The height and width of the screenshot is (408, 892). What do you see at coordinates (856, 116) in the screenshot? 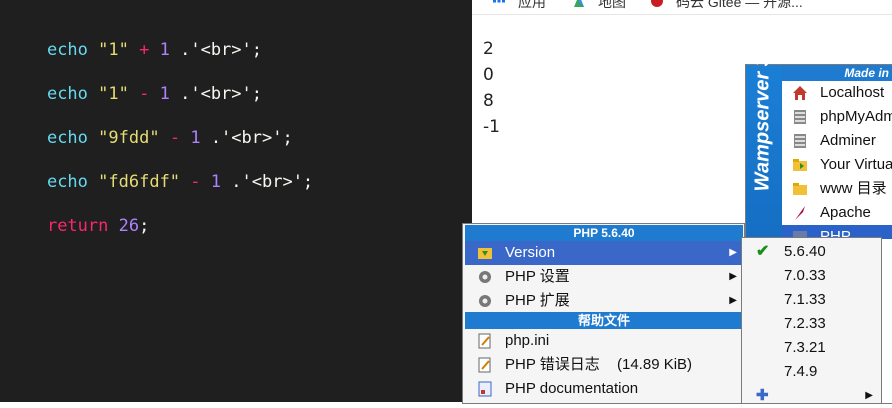
I see `menu-item-label: phpMyAdmin` at bounding box center [856, 116].